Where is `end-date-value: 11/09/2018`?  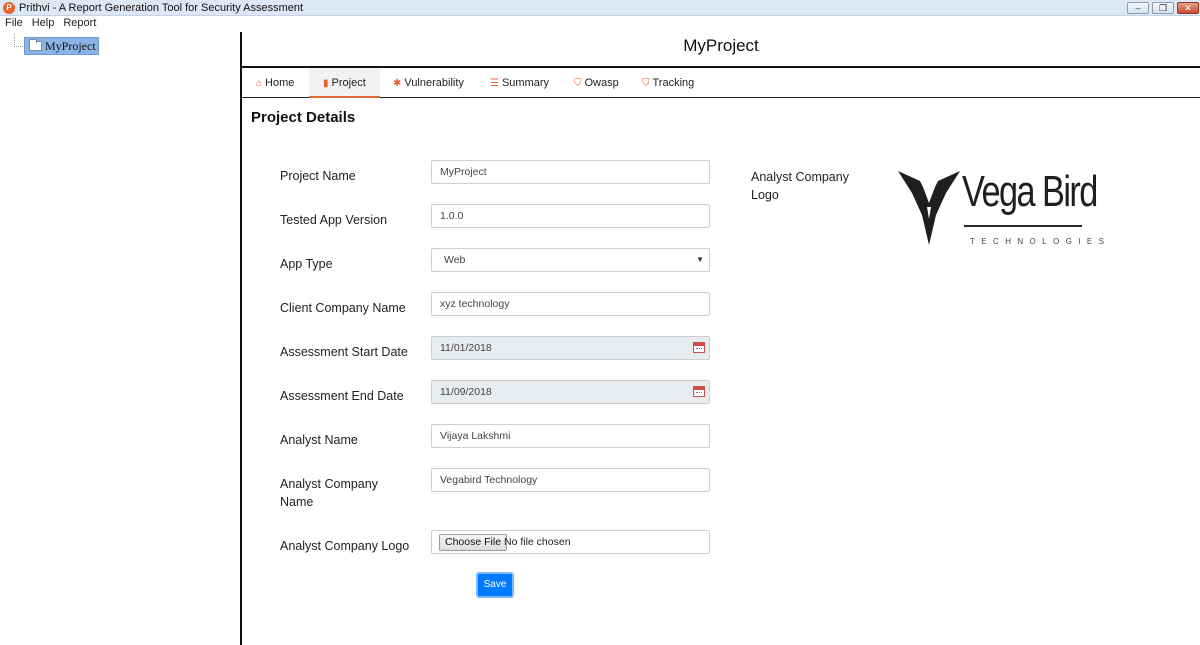
end-date-value: 11/09/2018 is located at coordinates (466, 392).